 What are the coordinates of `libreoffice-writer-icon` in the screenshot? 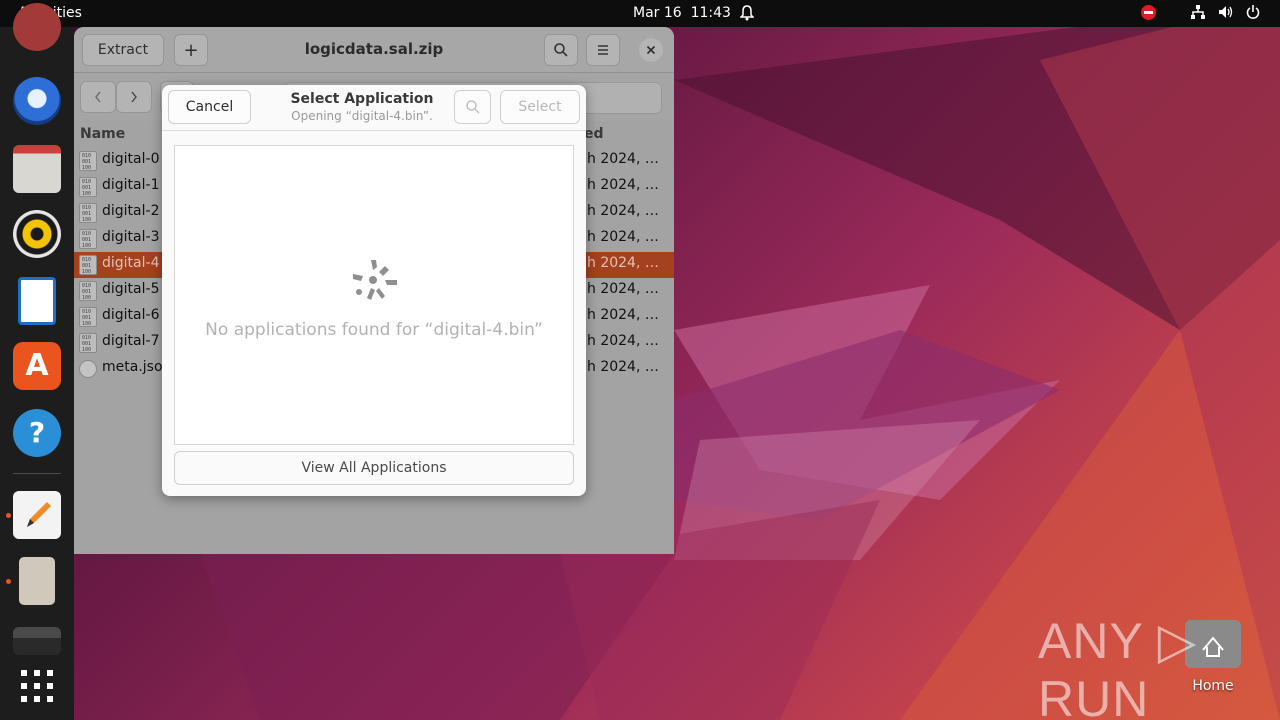 It's located at (37, 301).